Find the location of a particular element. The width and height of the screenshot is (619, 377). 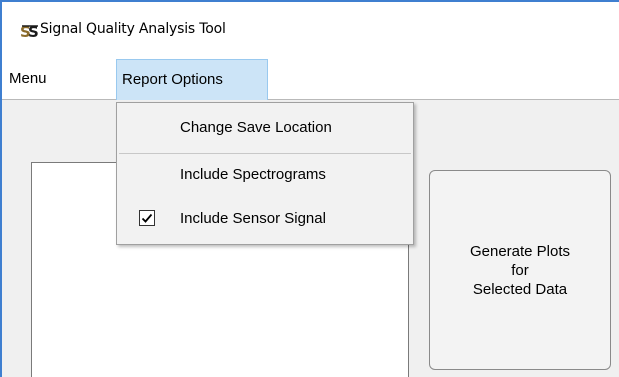

generate-button-line1: Generate Plots is located at coordinates (520, 251).